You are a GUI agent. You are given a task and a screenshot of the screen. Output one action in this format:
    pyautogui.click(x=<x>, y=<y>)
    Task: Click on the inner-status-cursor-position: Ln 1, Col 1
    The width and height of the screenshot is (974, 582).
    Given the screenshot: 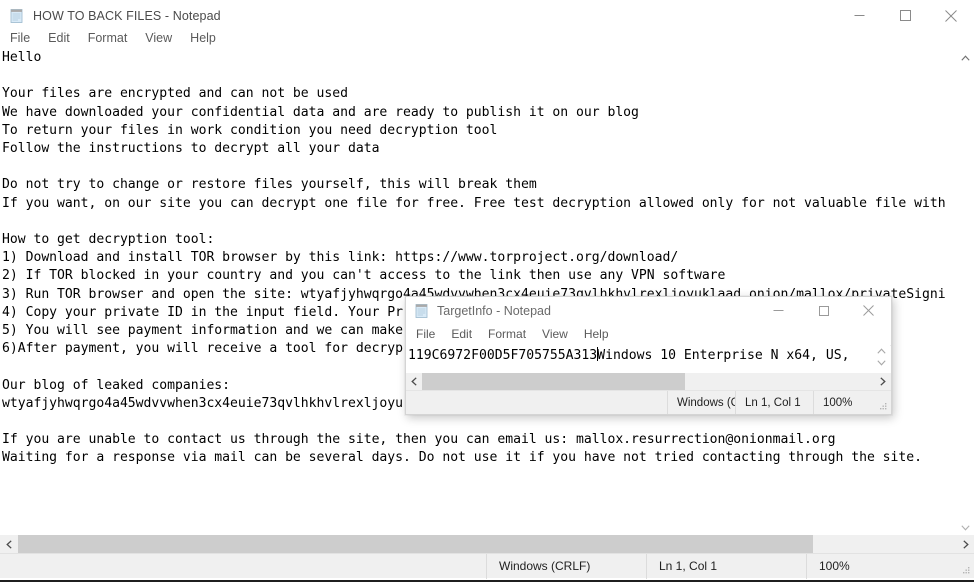 What is the action you would take?
    pyautogui.click(x=774, y=402)
    